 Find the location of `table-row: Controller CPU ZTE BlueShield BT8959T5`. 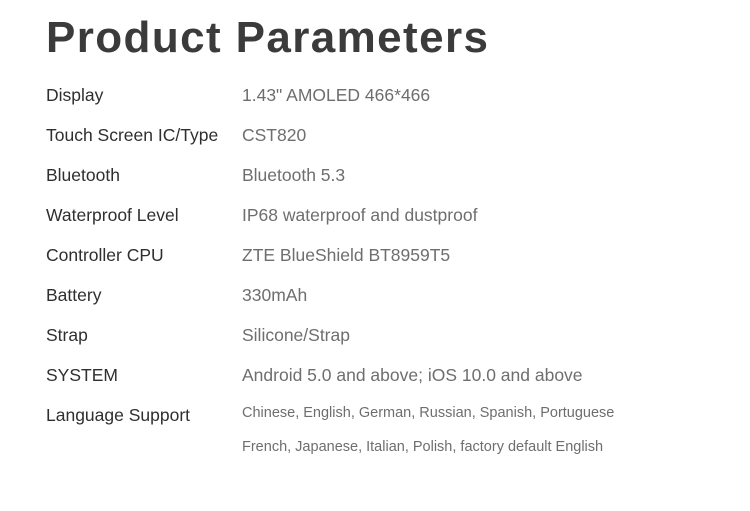

table-row: Controller CPU ZTE BlueShield BT8959T5 is located at coordinates (376, 258).